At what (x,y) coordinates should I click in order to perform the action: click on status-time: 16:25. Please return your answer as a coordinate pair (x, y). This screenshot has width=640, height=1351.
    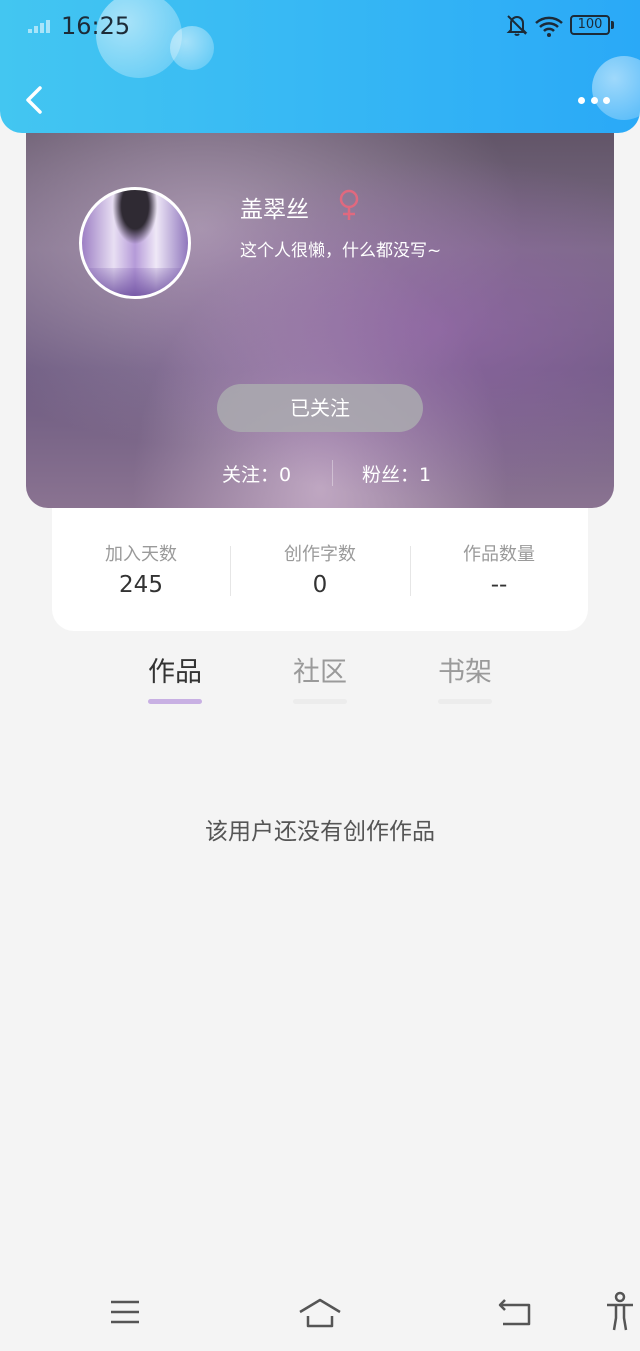
    Looking at the image, I should click on (96, 26).